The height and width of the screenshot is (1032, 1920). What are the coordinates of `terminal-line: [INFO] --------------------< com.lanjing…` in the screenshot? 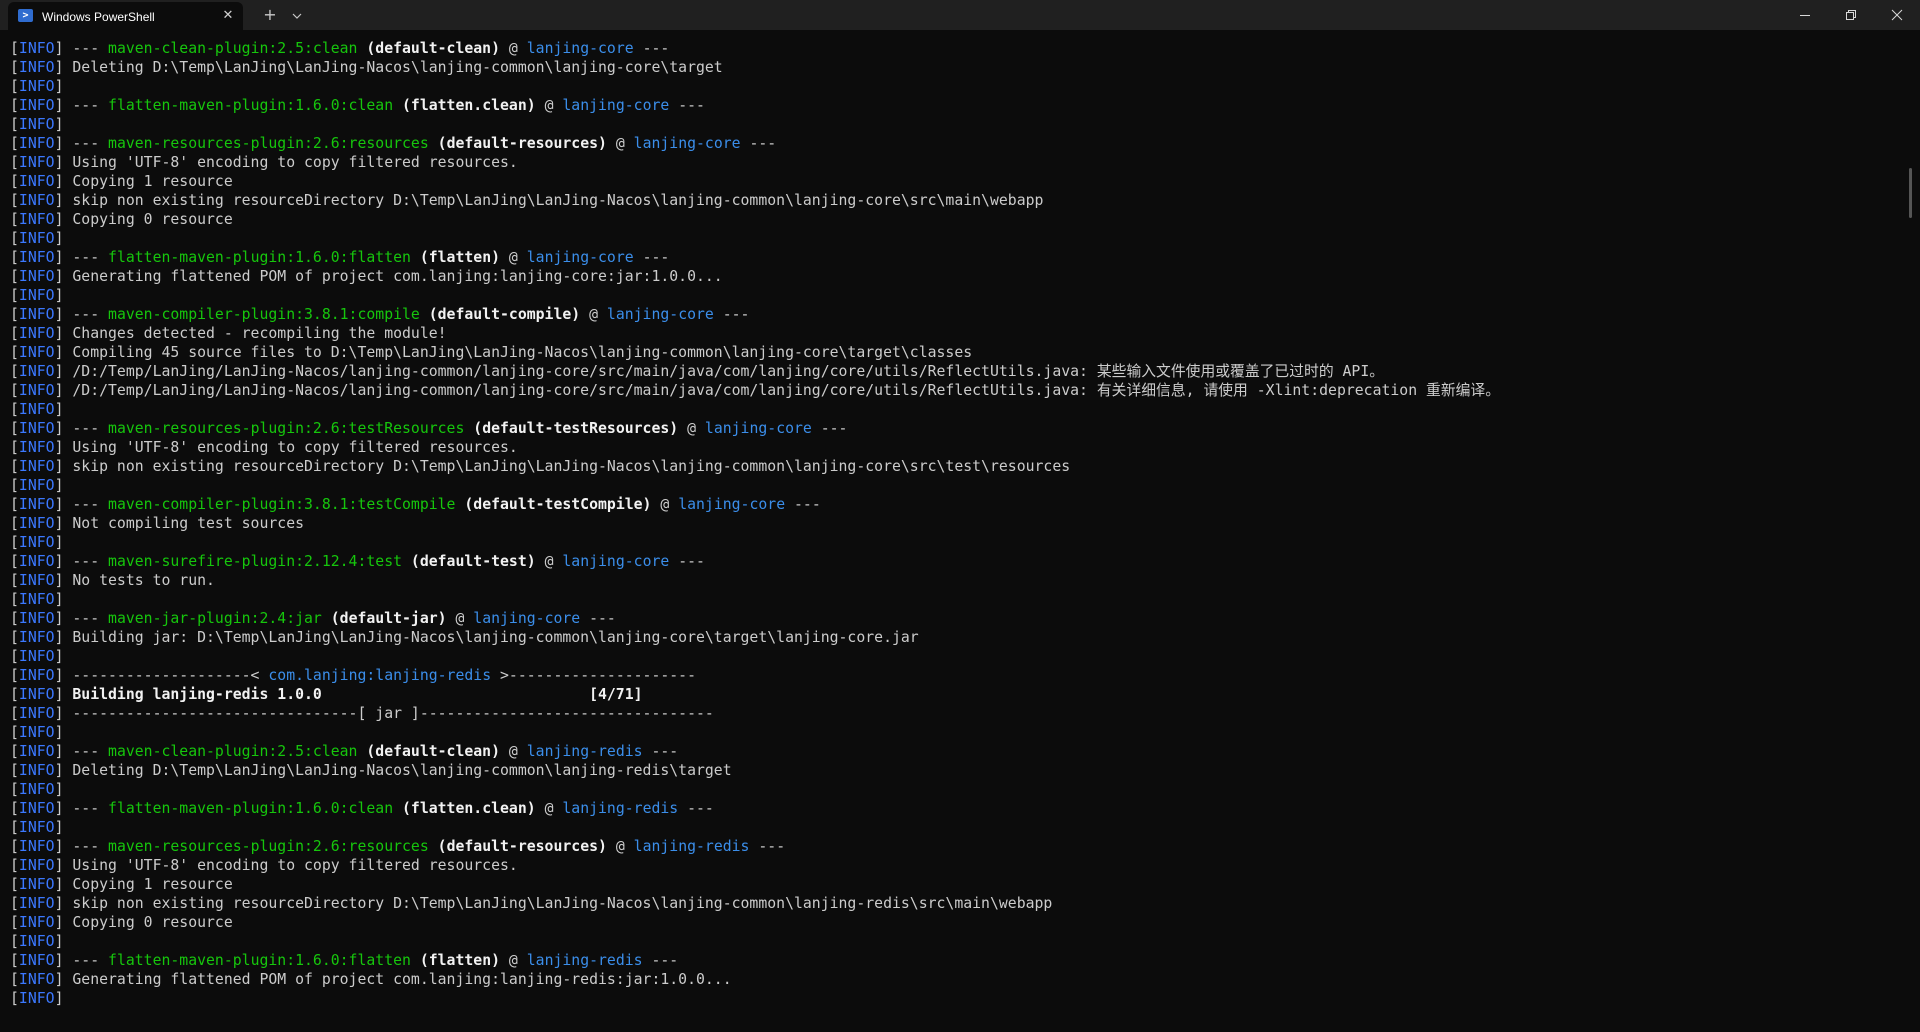 It's located at (755, 675).